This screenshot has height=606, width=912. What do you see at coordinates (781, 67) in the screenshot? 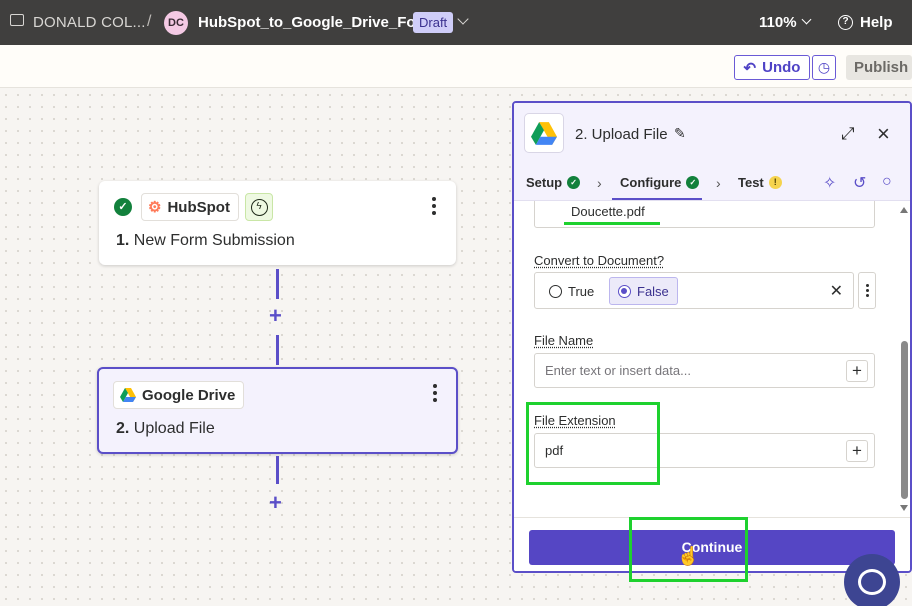
I see `undo-label: Undo` at bounding box center [781, 67].